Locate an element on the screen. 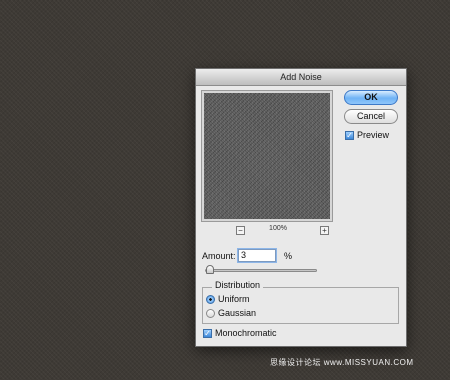  amount-label: Amount: is located at coordinates (219, 256).